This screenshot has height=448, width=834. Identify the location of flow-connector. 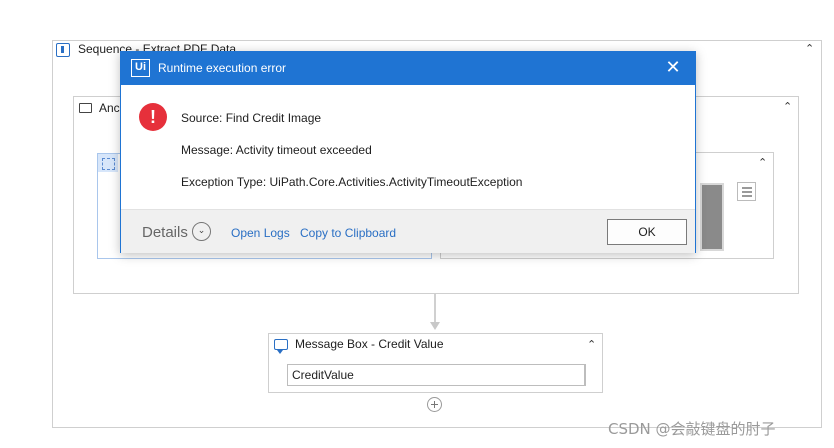
(435, 309).